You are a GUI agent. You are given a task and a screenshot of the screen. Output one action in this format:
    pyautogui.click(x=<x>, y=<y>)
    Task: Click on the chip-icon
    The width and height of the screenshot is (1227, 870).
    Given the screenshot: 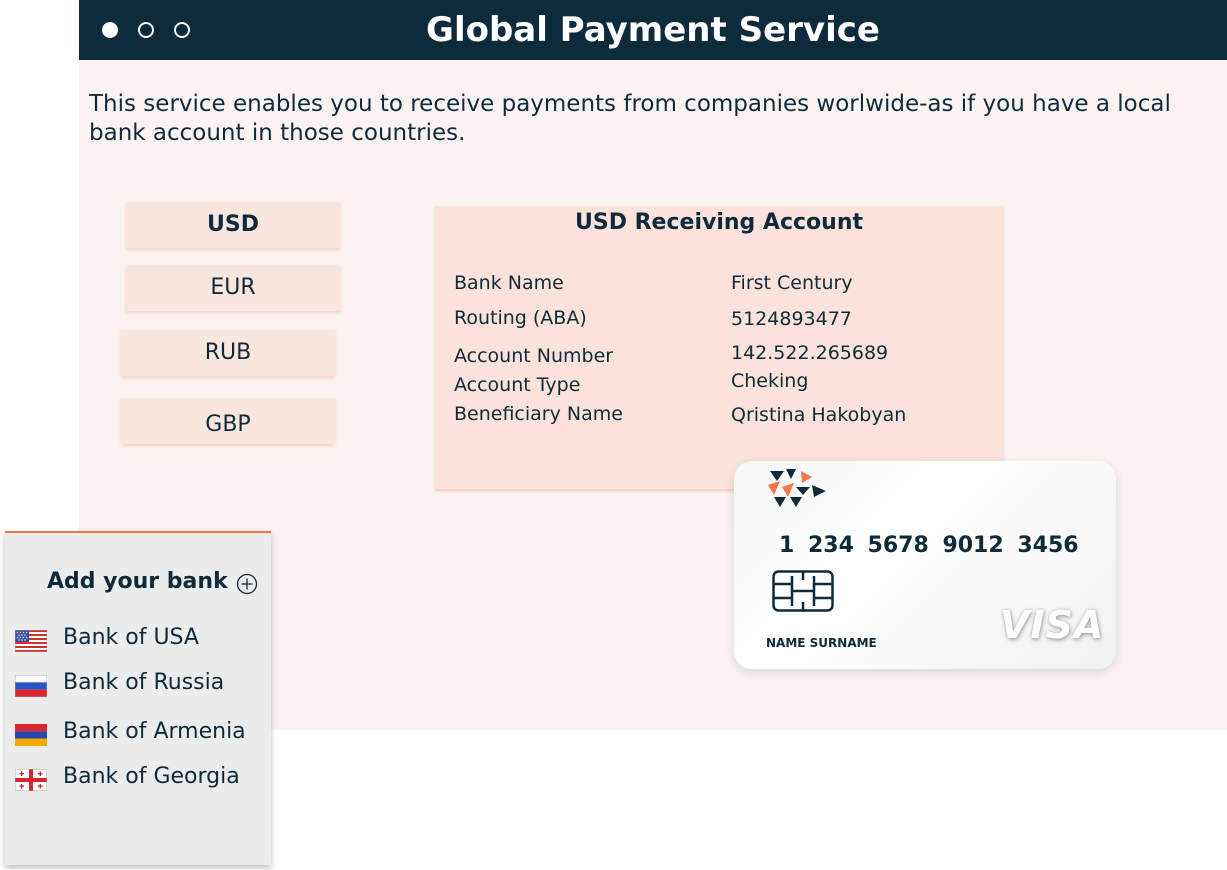 What is the action you would take?
    pyautogui.click(x=803, y=591)
    